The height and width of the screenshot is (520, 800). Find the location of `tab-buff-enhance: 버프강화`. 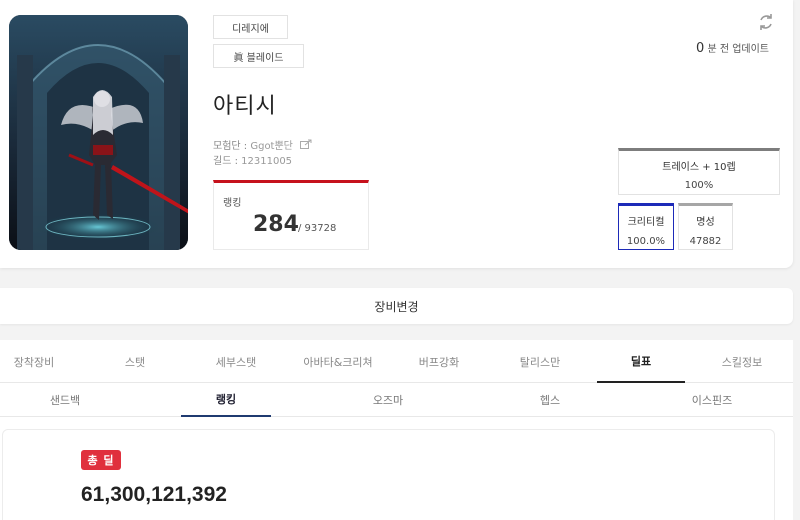

tab-buff-enhance: 버프강화 is located at coordinates (439, 361).